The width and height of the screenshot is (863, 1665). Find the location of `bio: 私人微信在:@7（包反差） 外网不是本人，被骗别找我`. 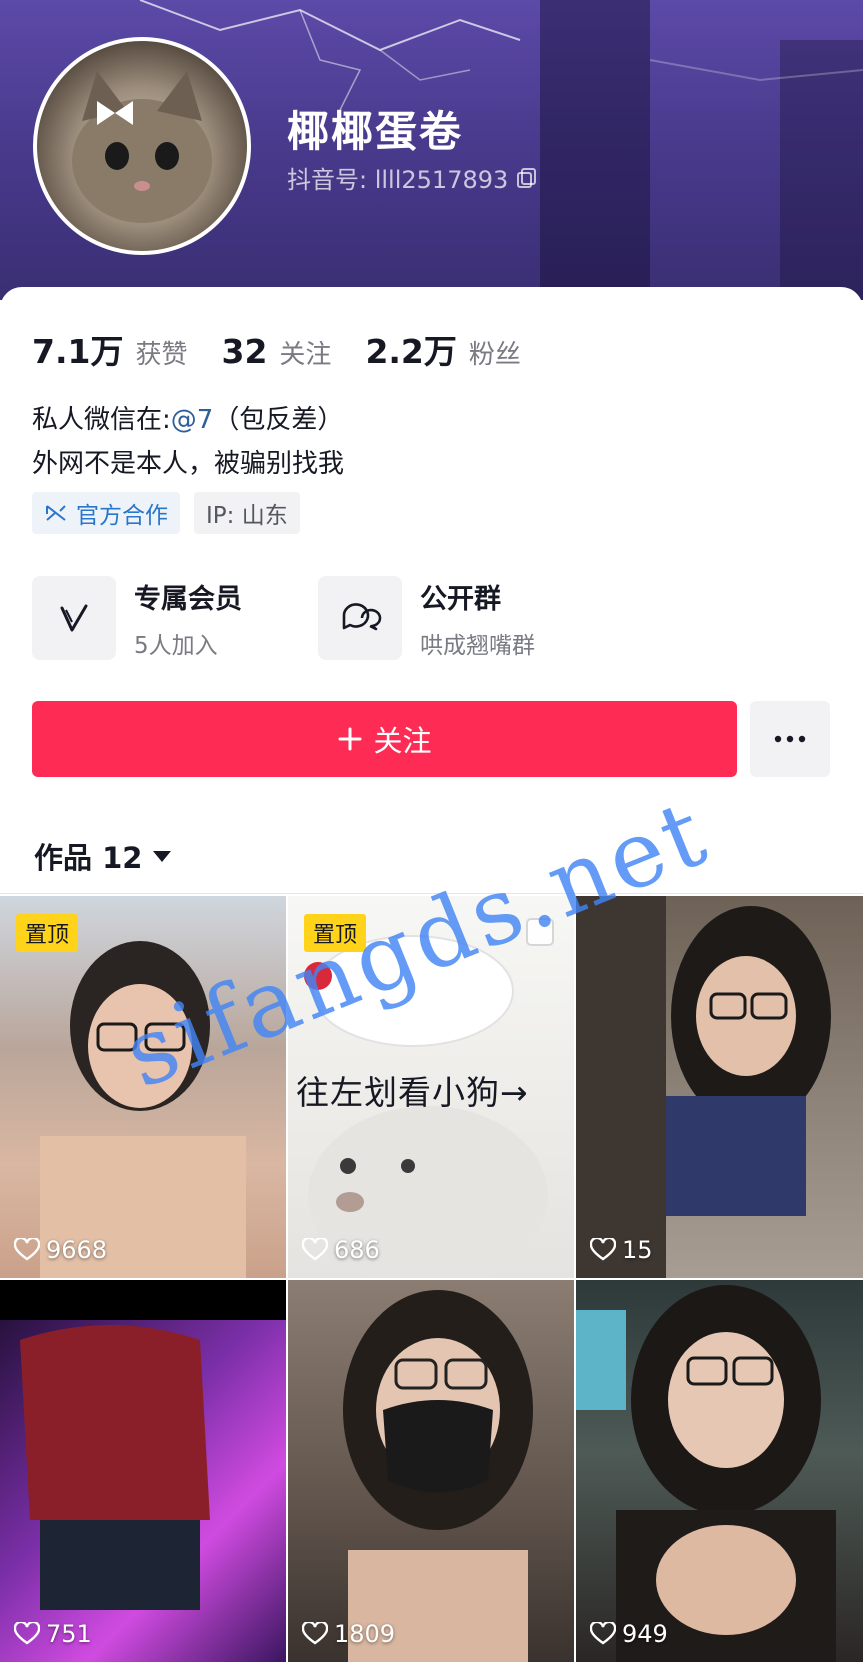

bio: 私人微信在:@7（包反差） 外网不是本人，被骗别找我 is located at coordinates (188, 442).